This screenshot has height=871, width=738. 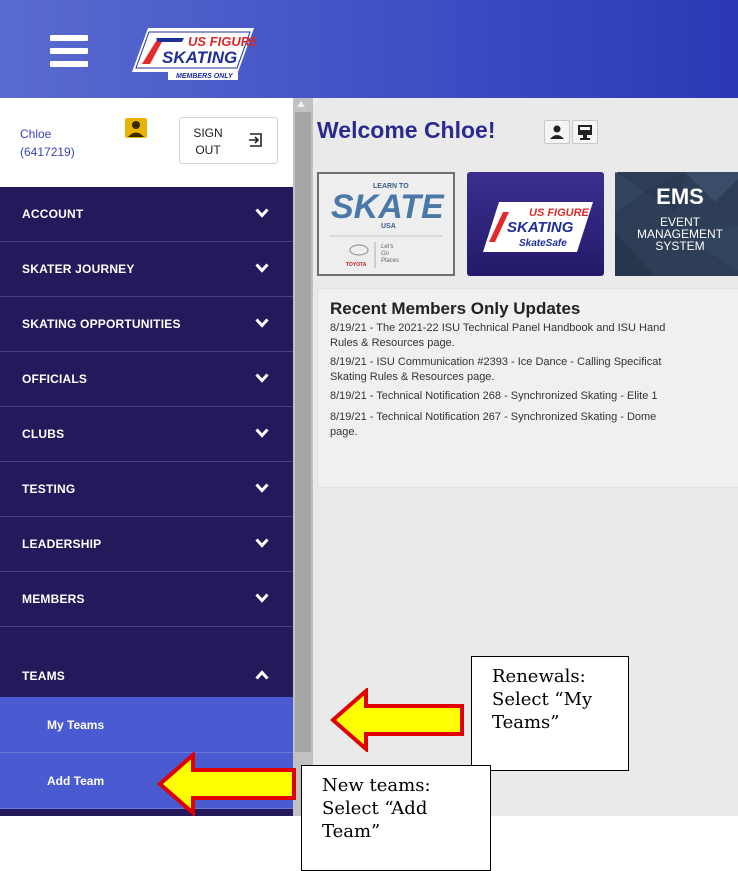 I want to click on svg-text: Go, so click(x=385, y=254).